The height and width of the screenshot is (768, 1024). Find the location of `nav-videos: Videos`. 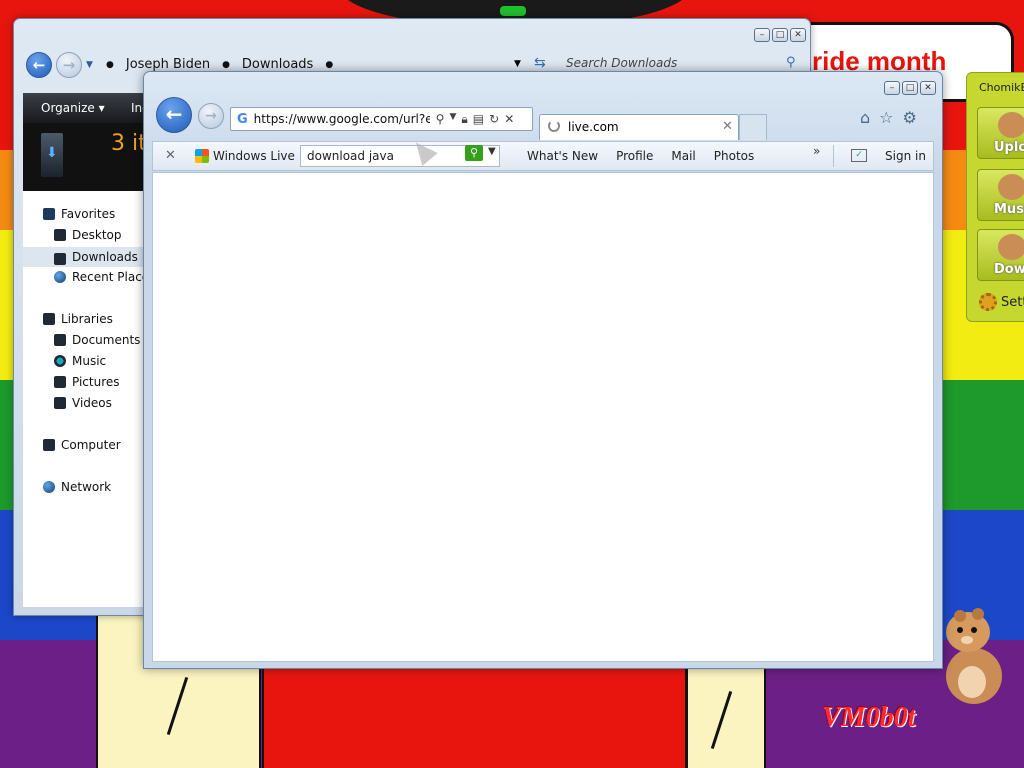

nav-videos: Videos is located at coordinates (83, 403).